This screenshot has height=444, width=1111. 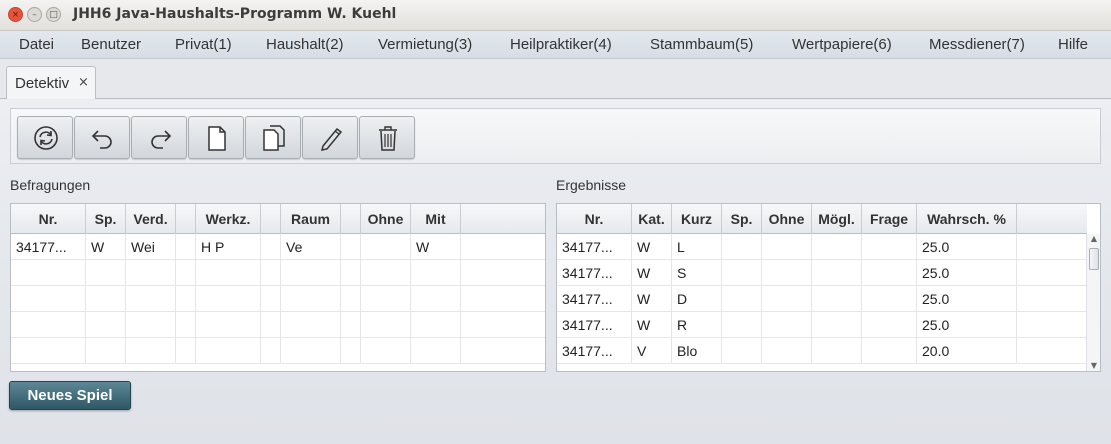 What do you see at coordinates (842, 44) in the screenshot?
I see `menu-wertpapiere: Wertpapiere(6)` at bounding box center [842, 44].